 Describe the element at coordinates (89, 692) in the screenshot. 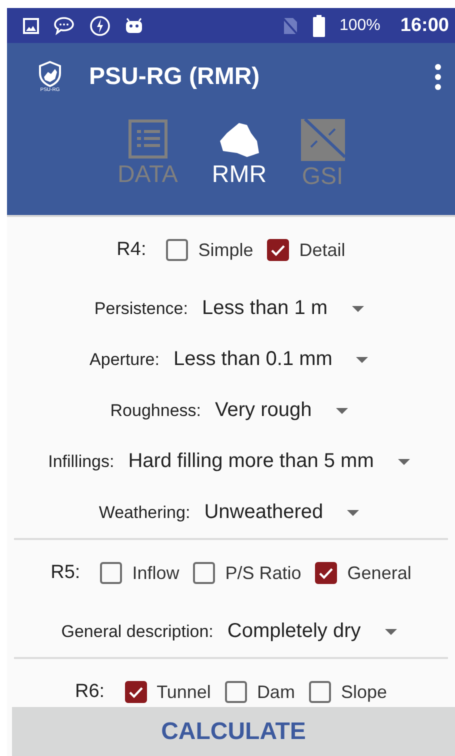

I see `row-label: R6:` at that location.